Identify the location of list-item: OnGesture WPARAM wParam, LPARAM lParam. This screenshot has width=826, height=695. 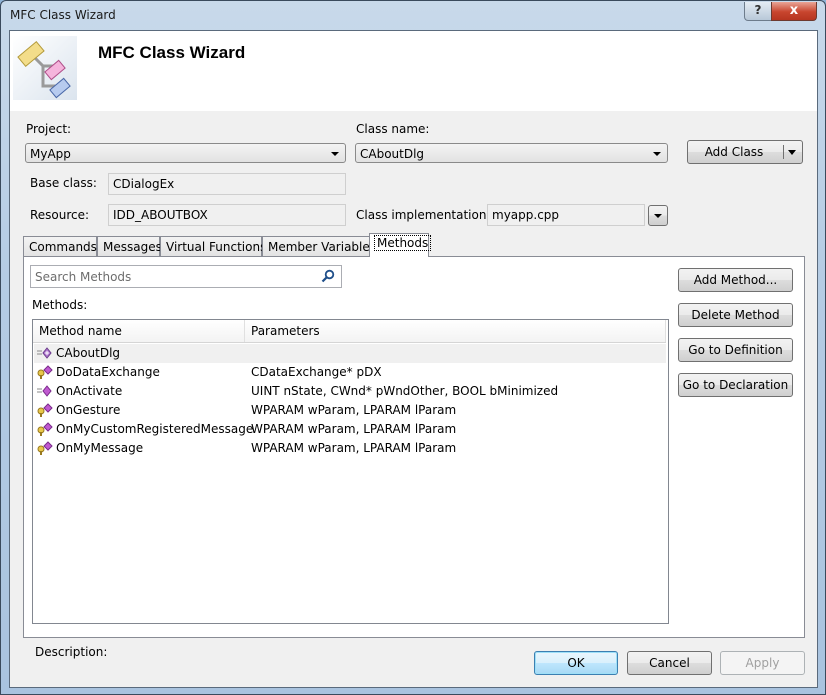
(350, 410).